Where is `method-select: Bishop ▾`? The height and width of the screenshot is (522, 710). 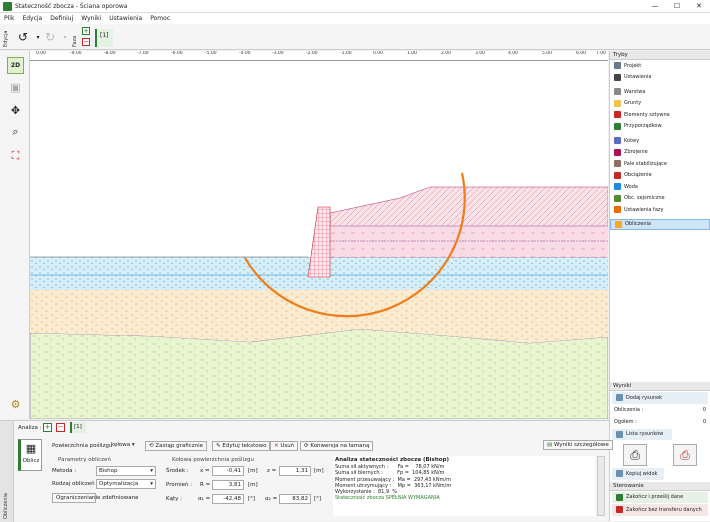 method-select: Bishop ▾ is located at coordinates (126, 471).